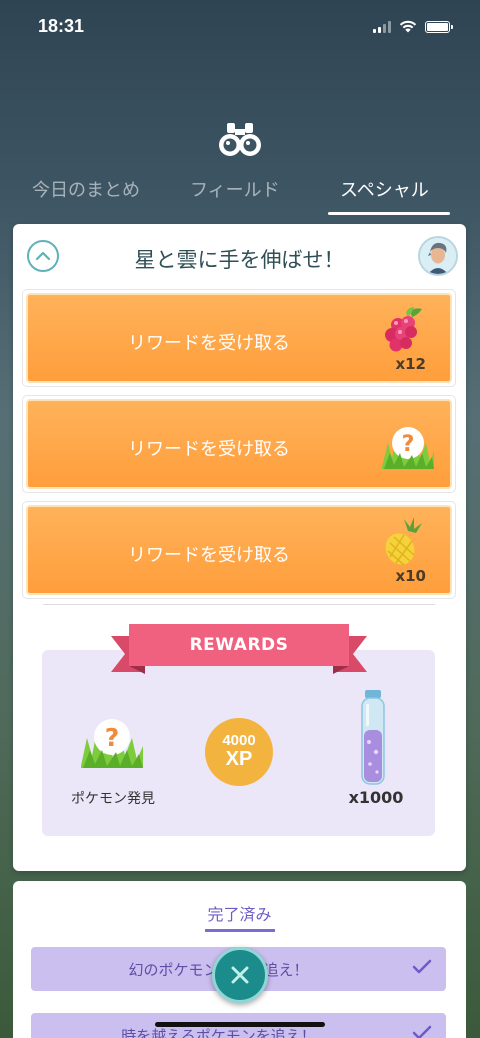 This screenshot has width=480, height=1038. I want to click on reward-row: リワードを受け取る ?, so click(239, 444).